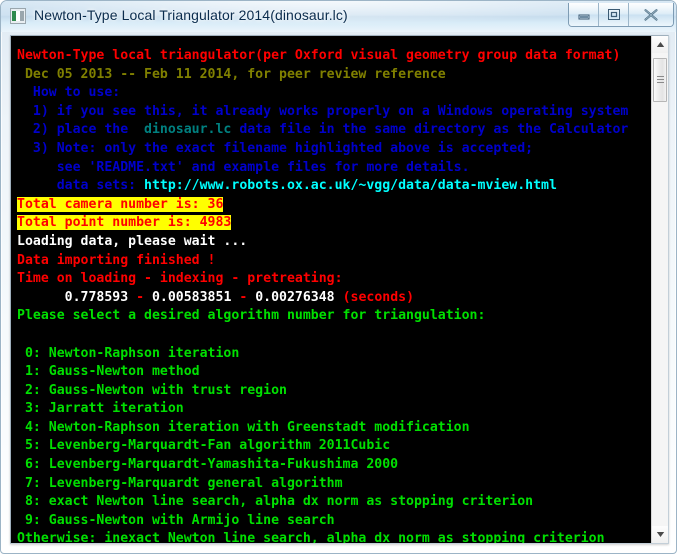 The height and width of the screenshot is (554, 677). What do you see at coordinates (128, 353) in the screenshot?
I see `console-run: 0: Newton-Raphson iteration` at bounding box center [128, 353].